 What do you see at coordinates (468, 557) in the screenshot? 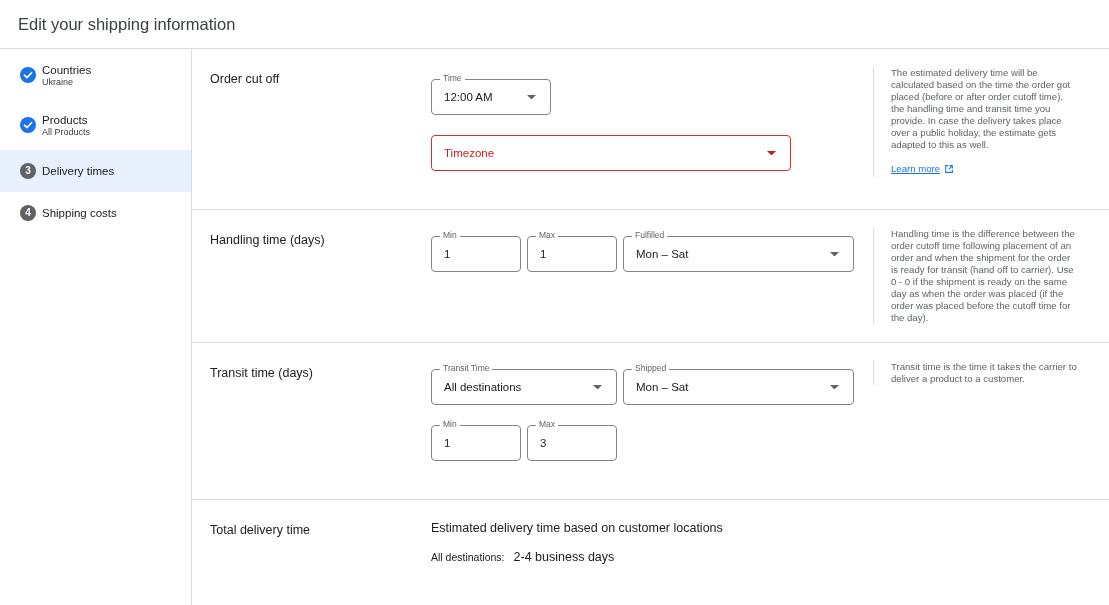
I see `destination-label: All destinations:` at bounding box center [468, 557].